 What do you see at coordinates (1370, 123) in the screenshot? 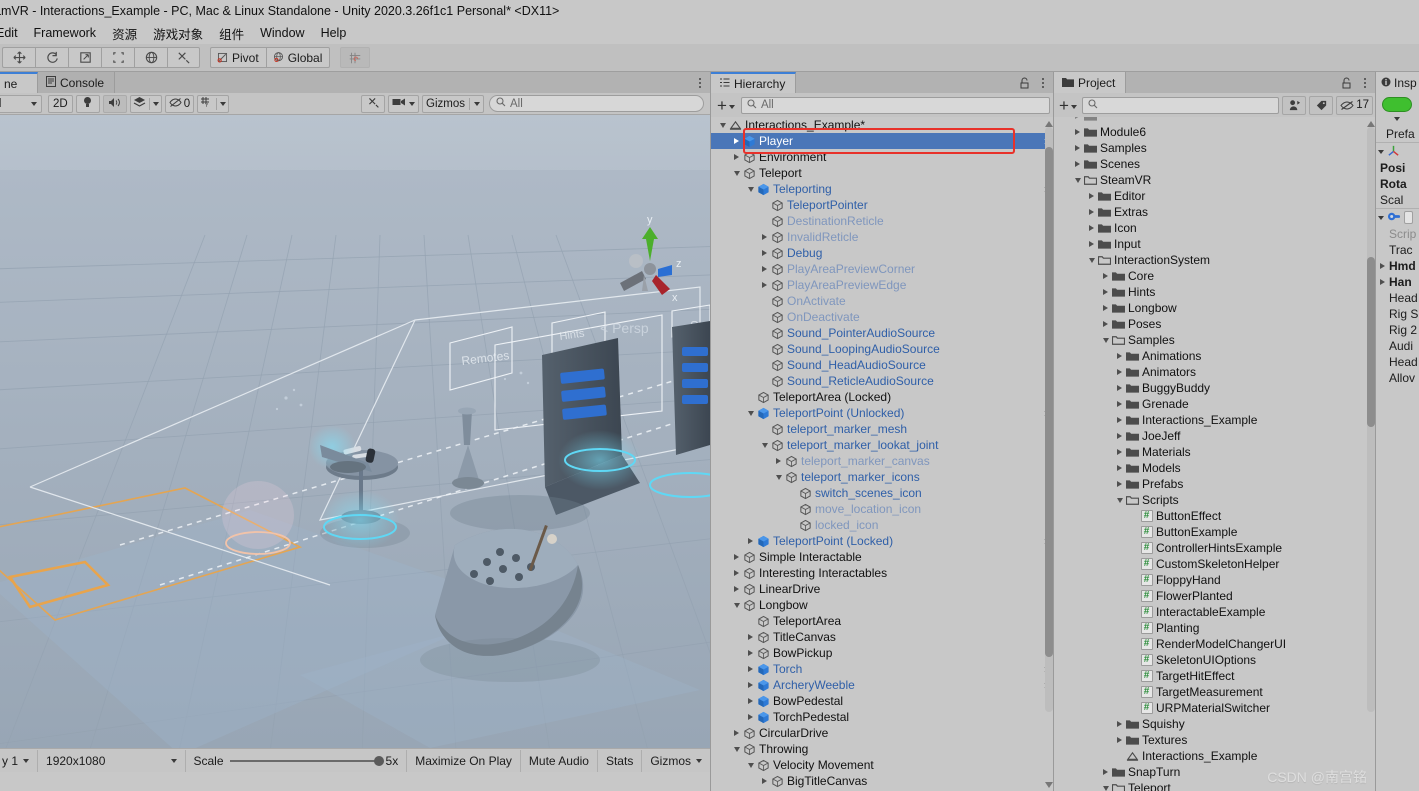
I see `project-scroll-up-icon` at bounding box center [1370, 123].